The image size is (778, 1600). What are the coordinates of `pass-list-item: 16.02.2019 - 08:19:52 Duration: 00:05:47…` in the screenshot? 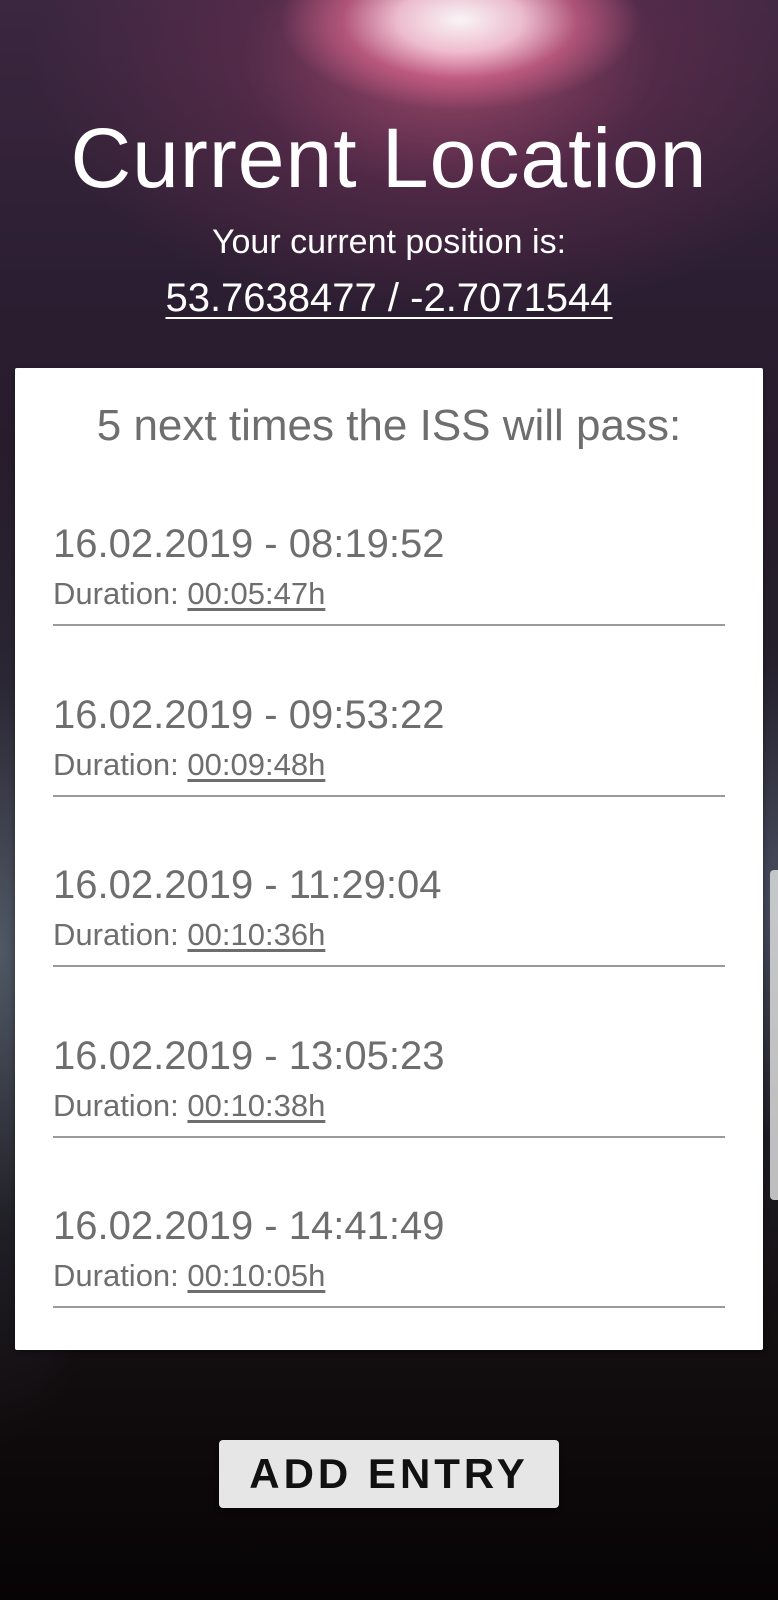 It's located at (389, 605).